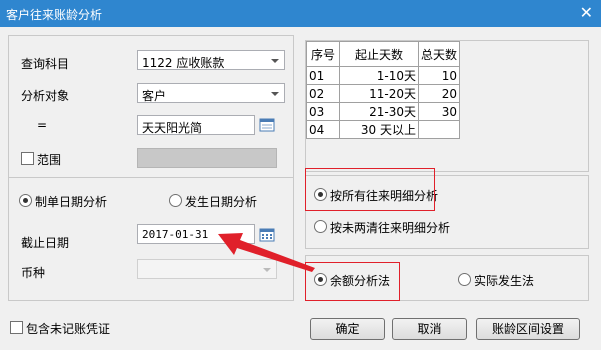  I want to click on table-row: 04 30 天以上, so click(383, 129).